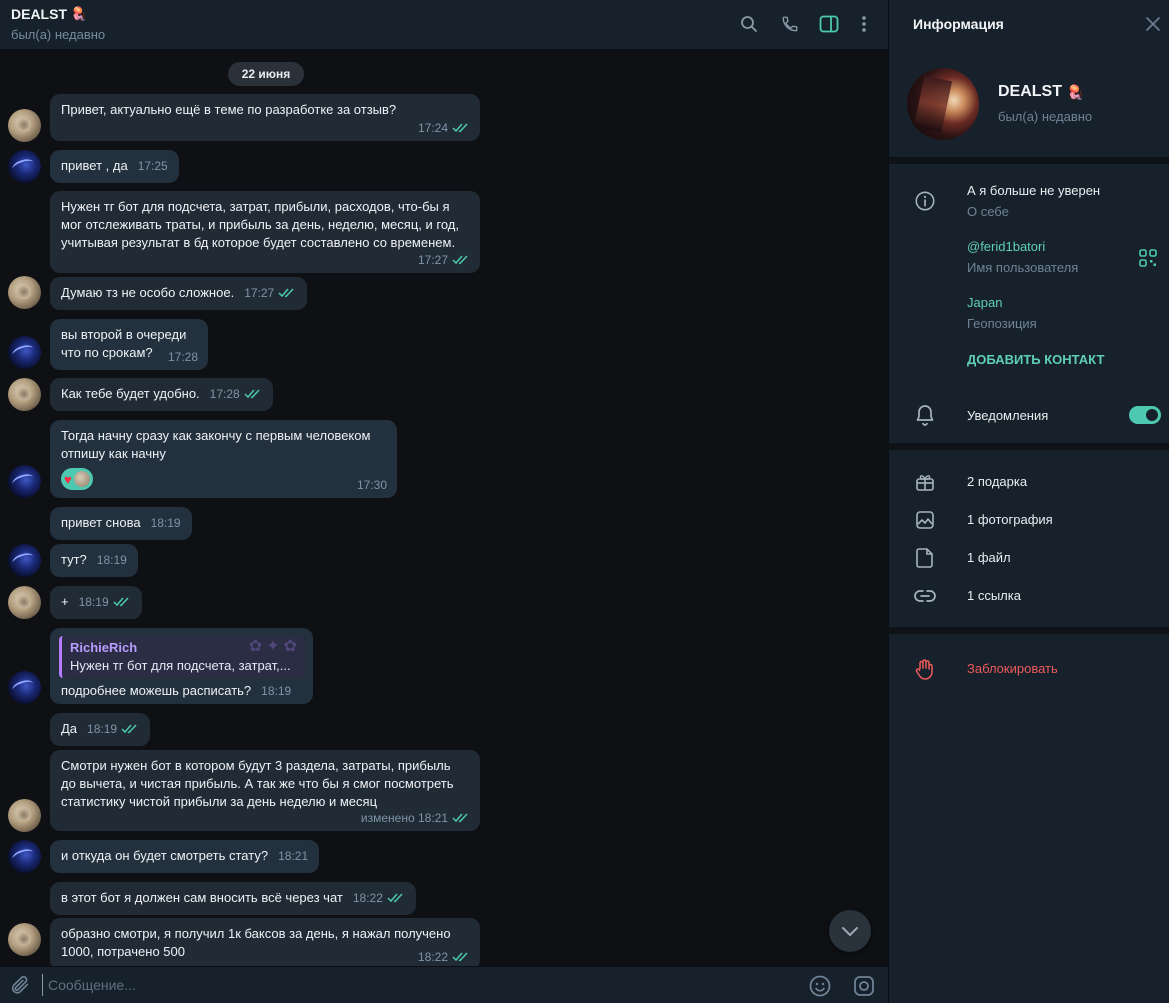 The width and height of the screenshot is (1169, 1003). Describe the element at coordinates (259, 293) in the screenshot. I see `message-time: 17:27` at that location.